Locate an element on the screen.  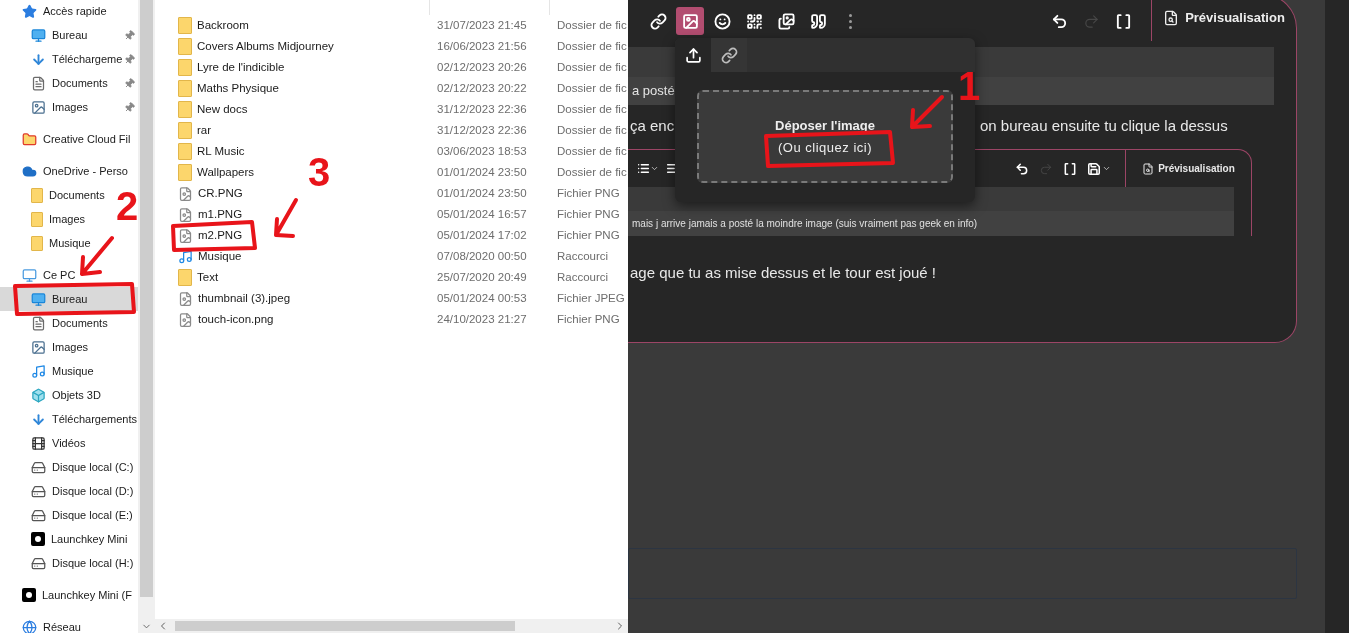
file-name: Maths Physique is located at coordinates (238, 88).